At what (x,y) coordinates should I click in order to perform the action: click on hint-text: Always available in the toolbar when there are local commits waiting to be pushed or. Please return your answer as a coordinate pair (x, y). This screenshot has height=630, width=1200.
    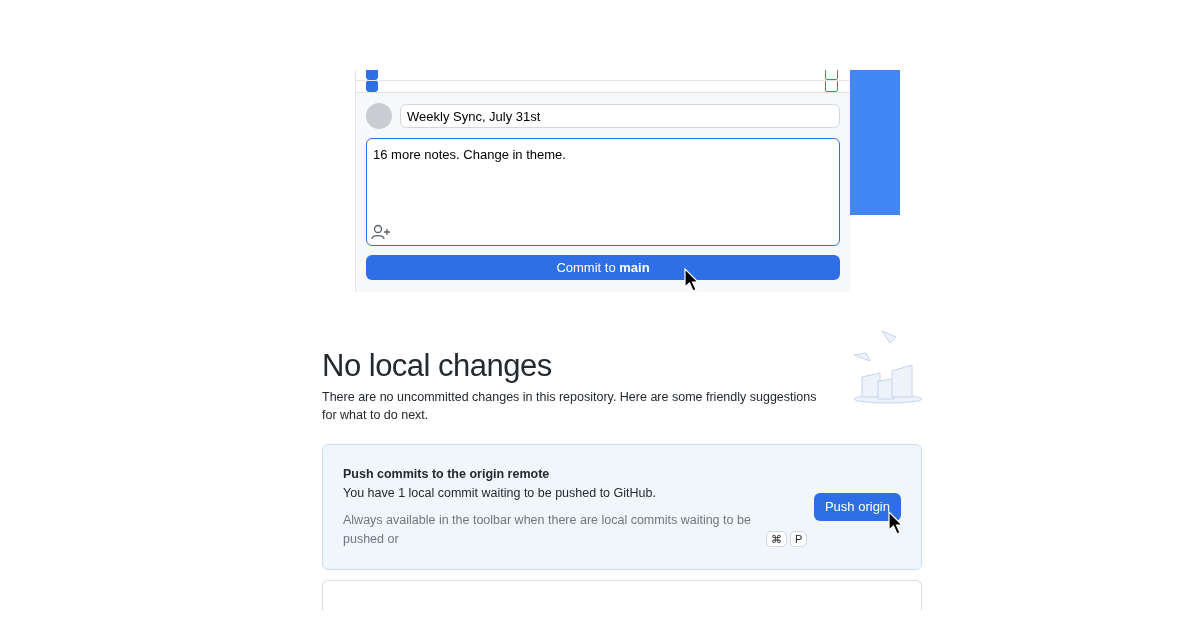
    Looking at the image, I should click on (547, 529).